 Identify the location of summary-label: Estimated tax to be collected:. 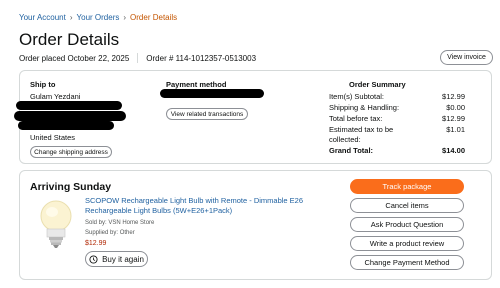
(361, 134).